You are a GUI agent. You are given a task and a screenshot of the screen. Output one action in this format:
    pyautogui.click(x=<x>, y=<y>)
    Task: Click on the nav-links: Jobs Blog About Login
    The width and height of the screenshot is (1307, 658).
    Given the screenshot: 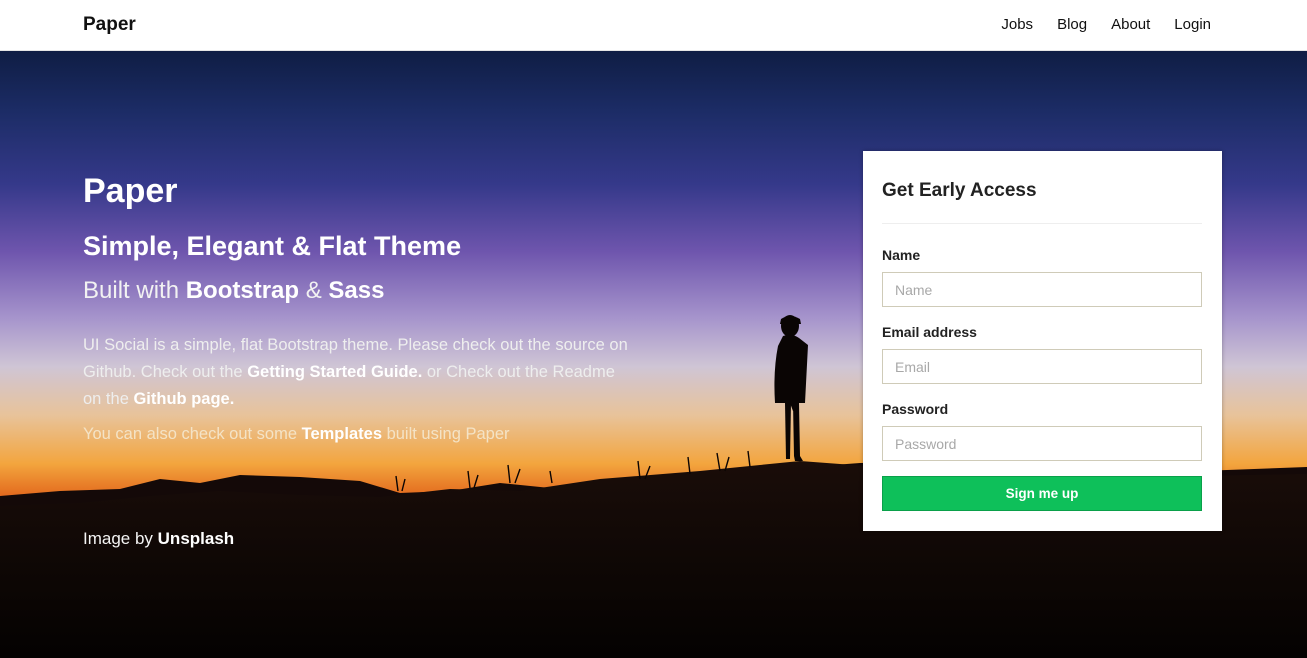 What is the action you would take?
    pyautogui.click(x=1094, y=24)
    